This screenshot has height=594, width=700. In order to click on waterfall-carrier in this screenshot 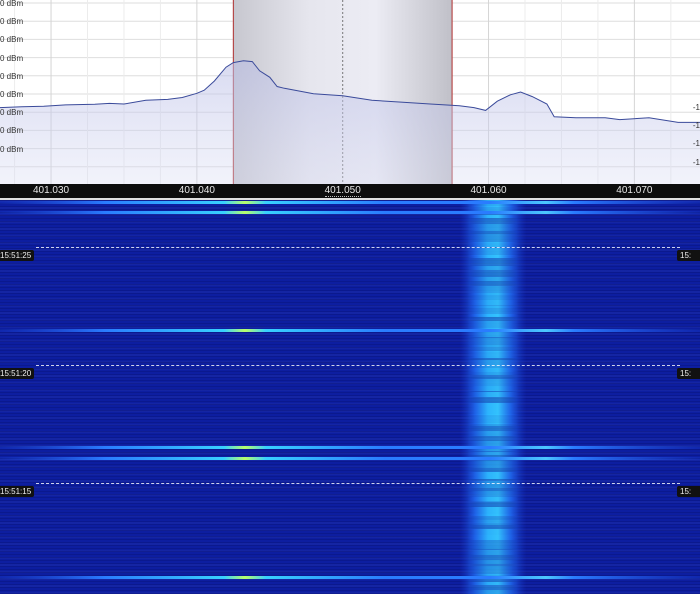, I will do `click(493, 397)`.